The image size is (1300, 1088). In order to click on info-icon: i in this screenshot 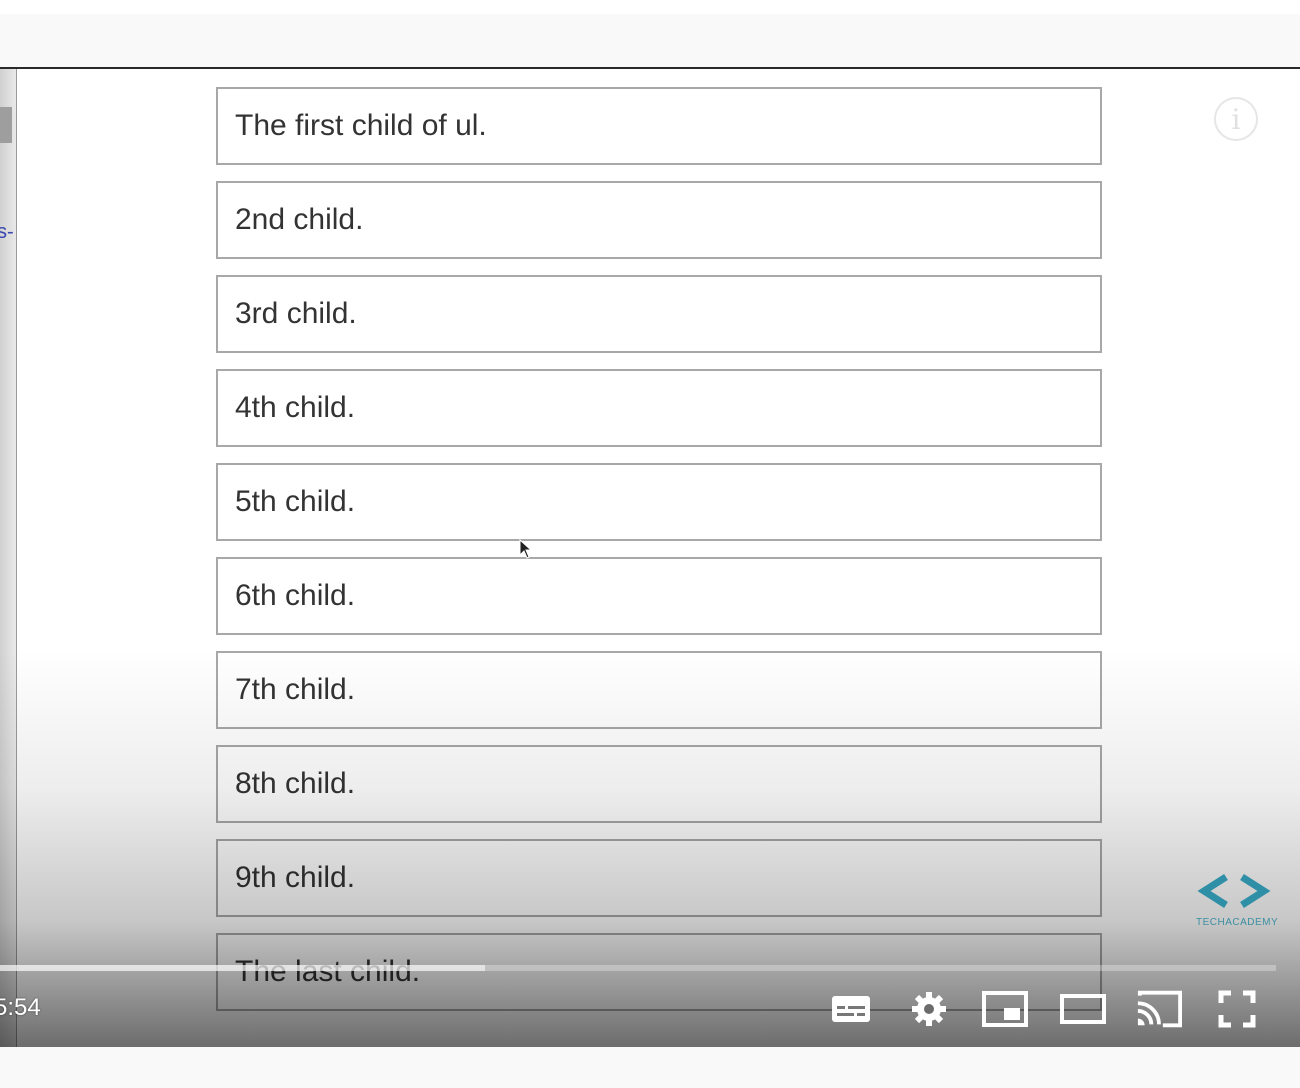, I will do `click(1236, 119)`.